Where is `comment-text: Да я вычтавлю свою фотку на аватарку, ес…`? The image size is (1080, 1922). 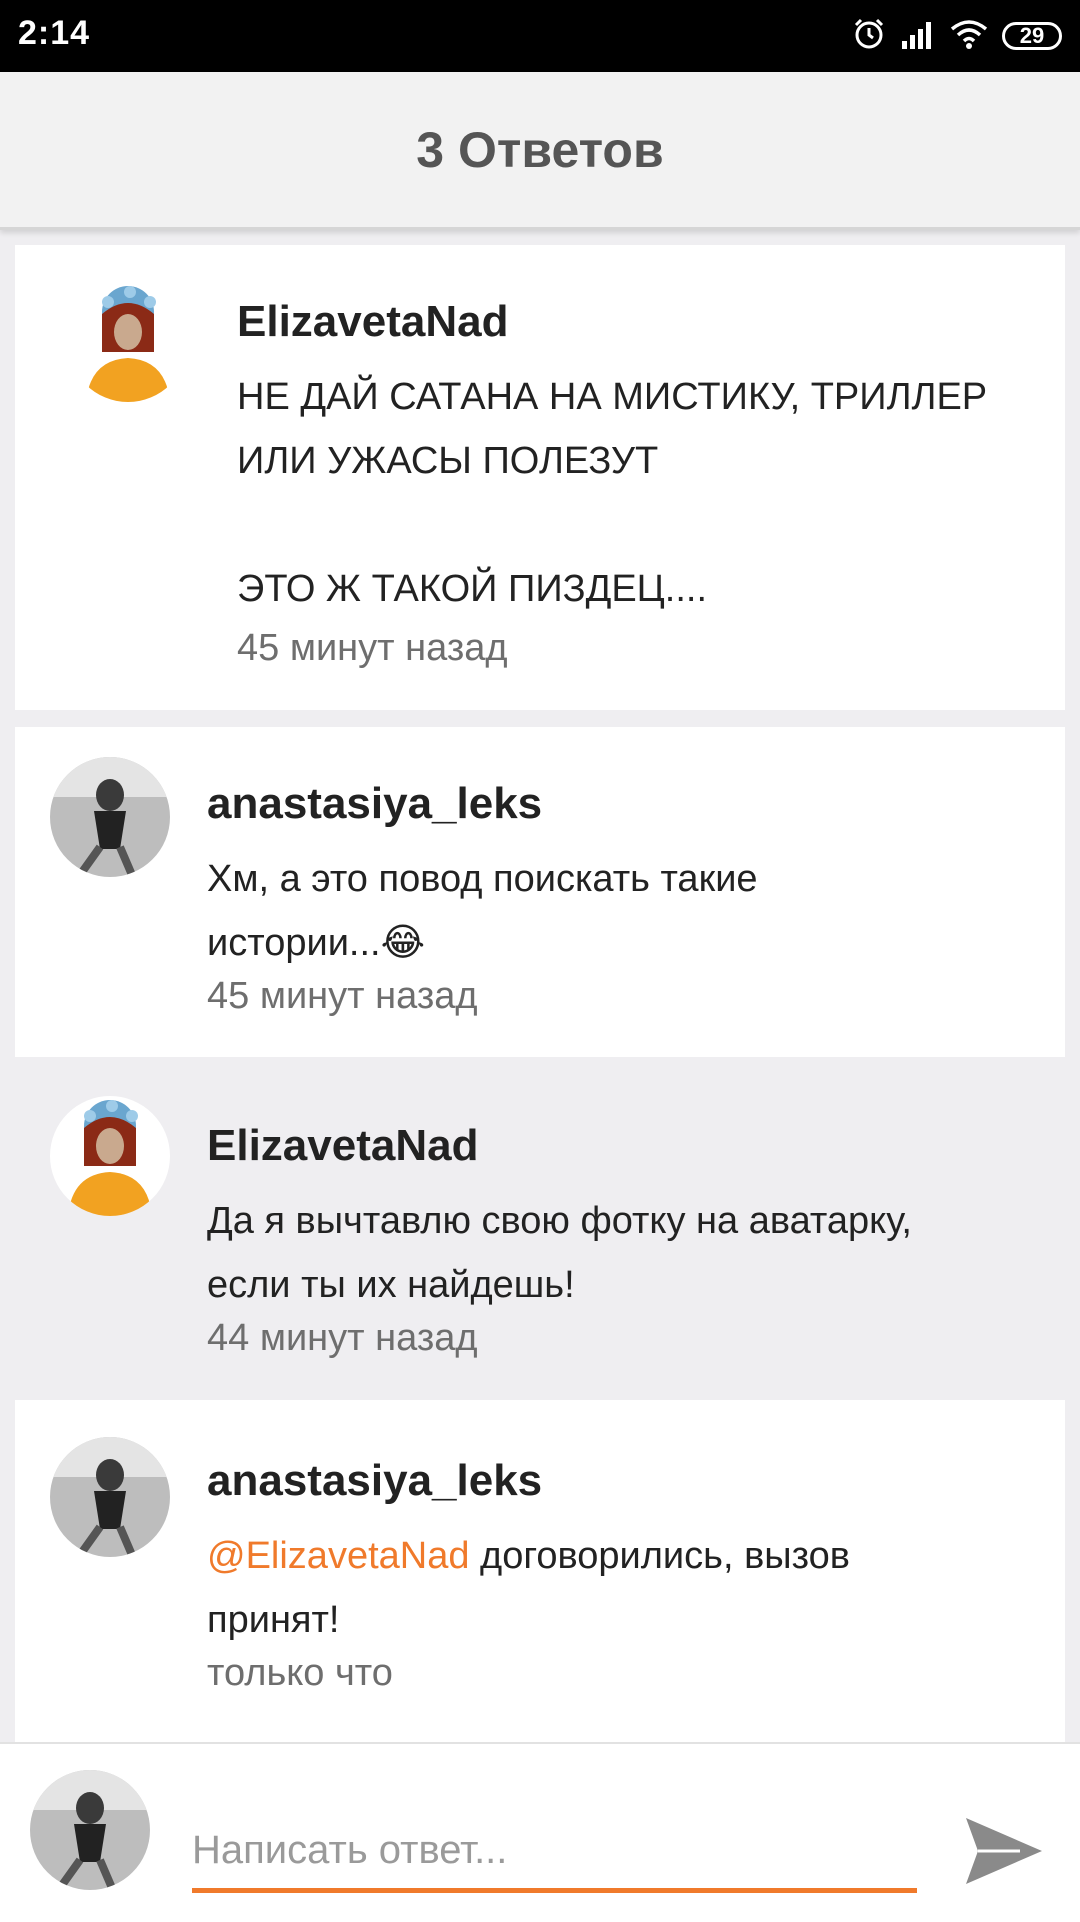
comment-text: Да я вычтавлю свою фотку на аватарку, ес… is located at coordinates (622, 1253).